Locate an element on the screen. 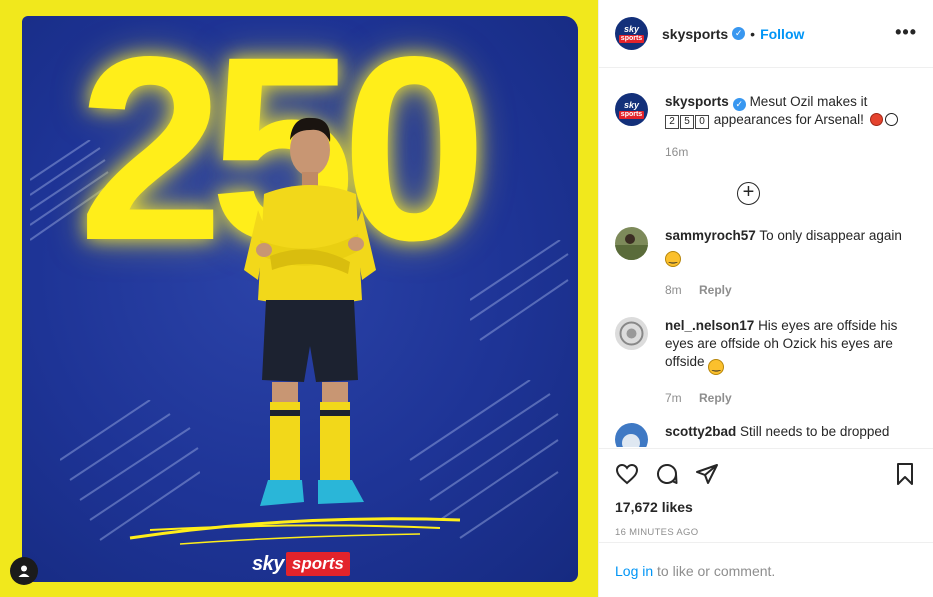  post-timestamp: 16 MINUTES AGO is located at coordinates (766, 532).